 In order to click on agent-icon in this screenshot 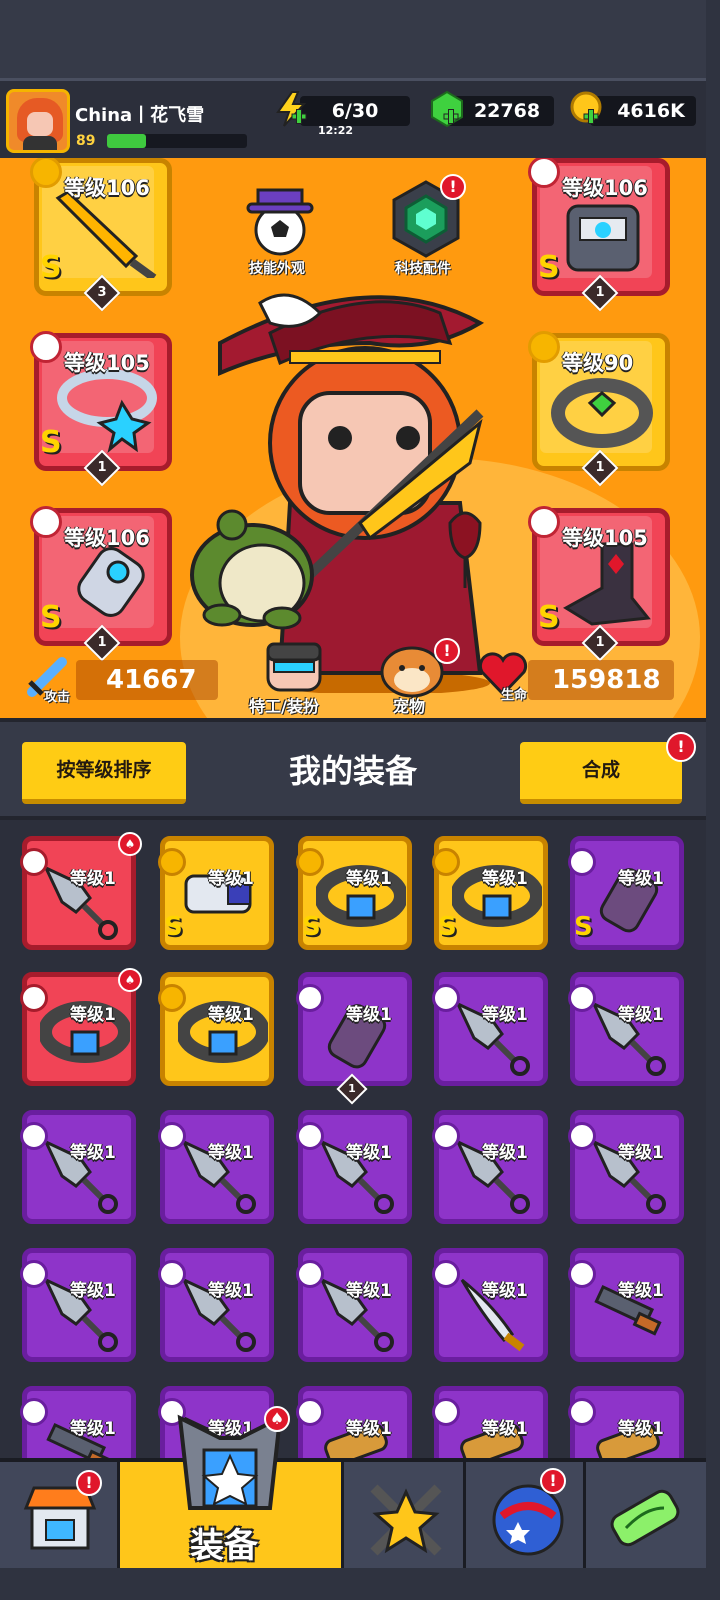, I will do `click(294, 666)`.